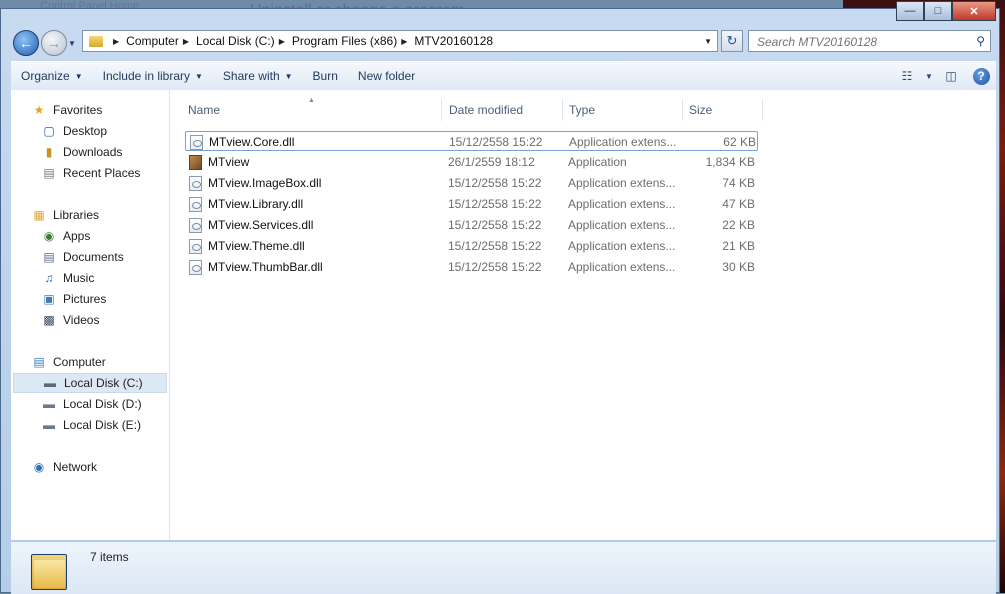 This screenshot has width=1005, height=594. I want to click on system-drive-icon: ▬, so click(50, 383).